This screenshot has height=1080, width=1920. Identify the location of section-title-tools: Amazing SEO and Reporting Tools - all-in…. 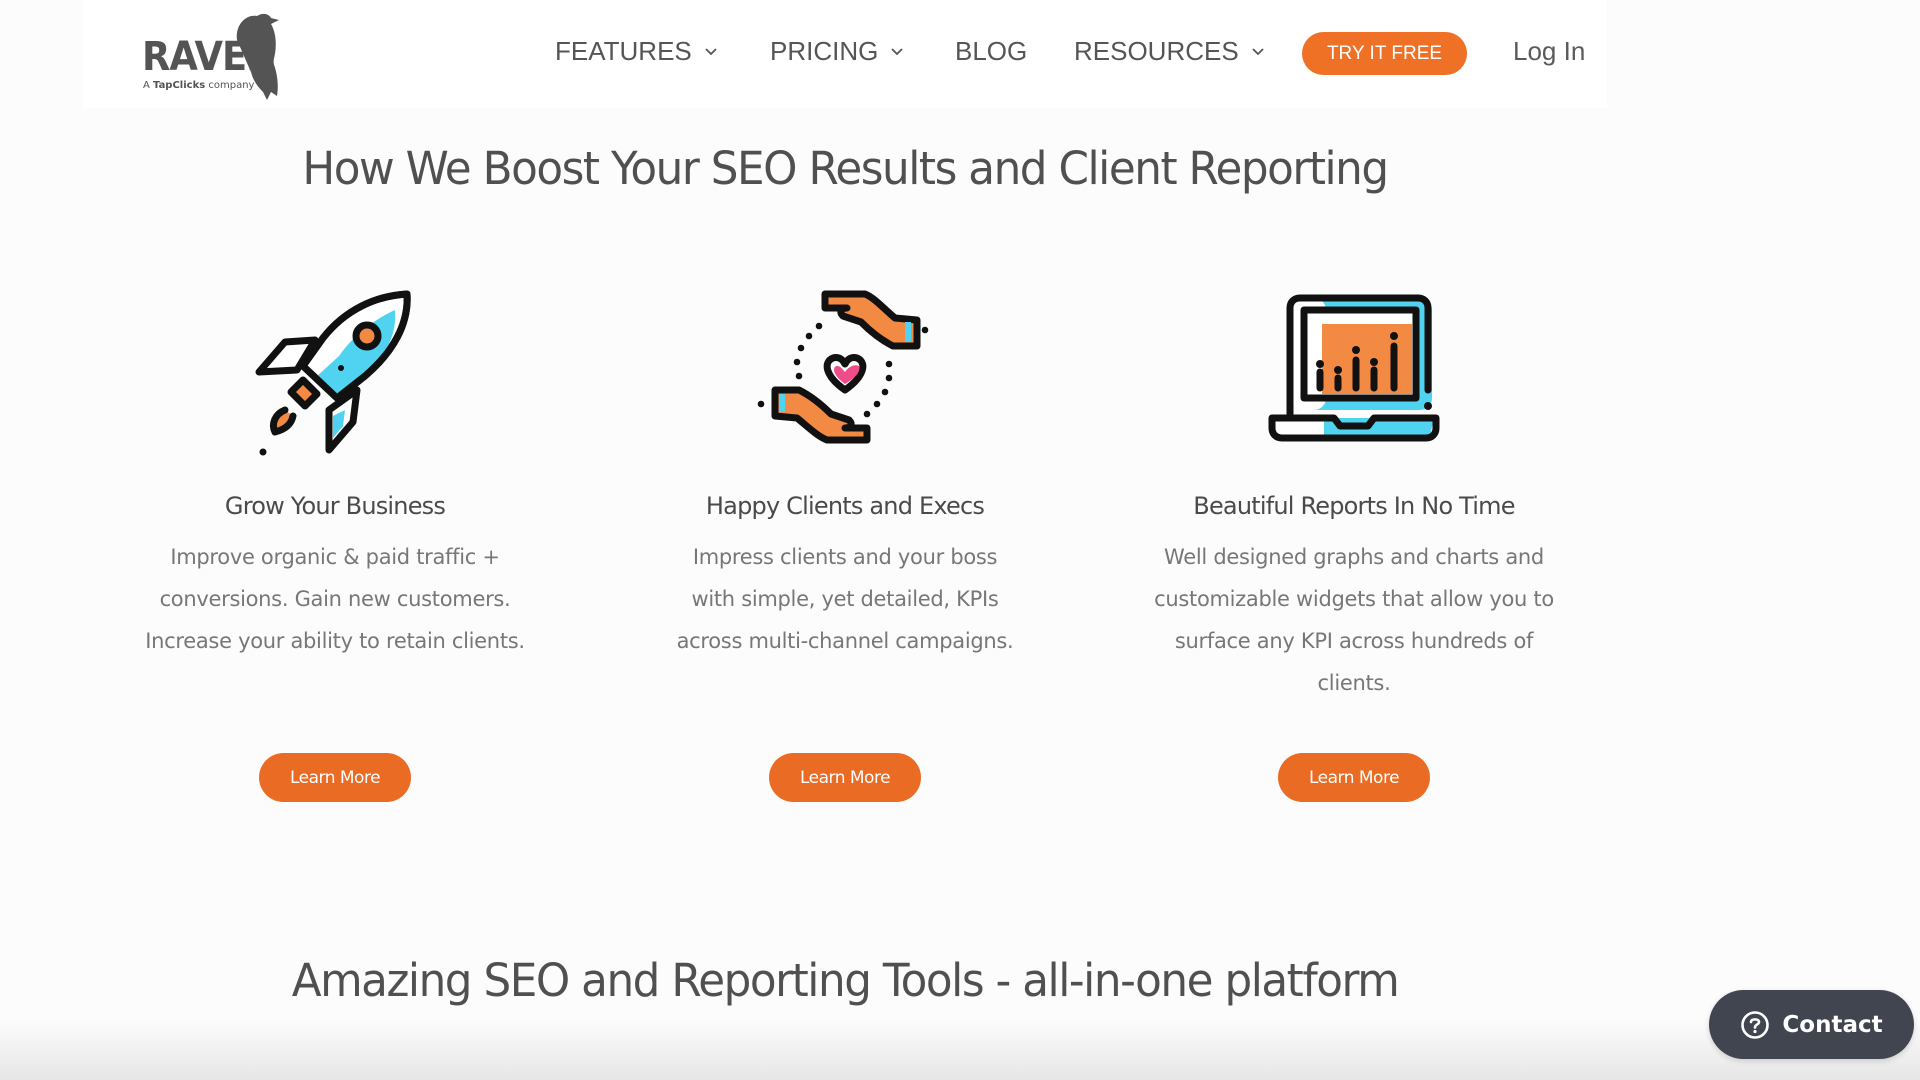
(845, 980).